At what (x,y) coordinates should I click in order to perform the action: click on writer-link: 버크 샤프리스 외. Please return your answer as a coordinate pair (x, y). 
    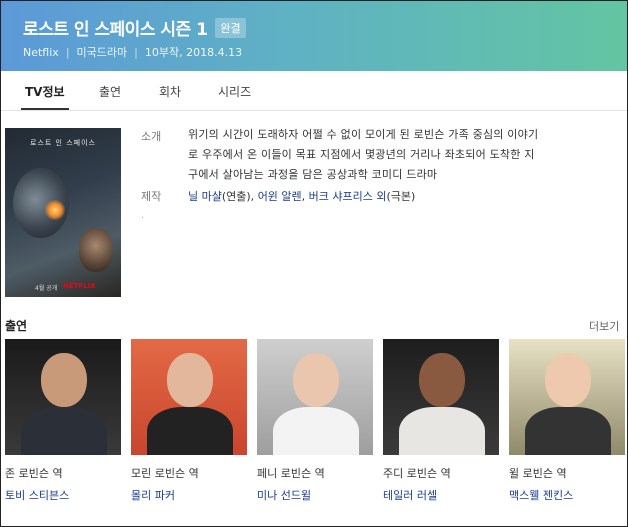
    Looking at the image, I should click on (348, 196).